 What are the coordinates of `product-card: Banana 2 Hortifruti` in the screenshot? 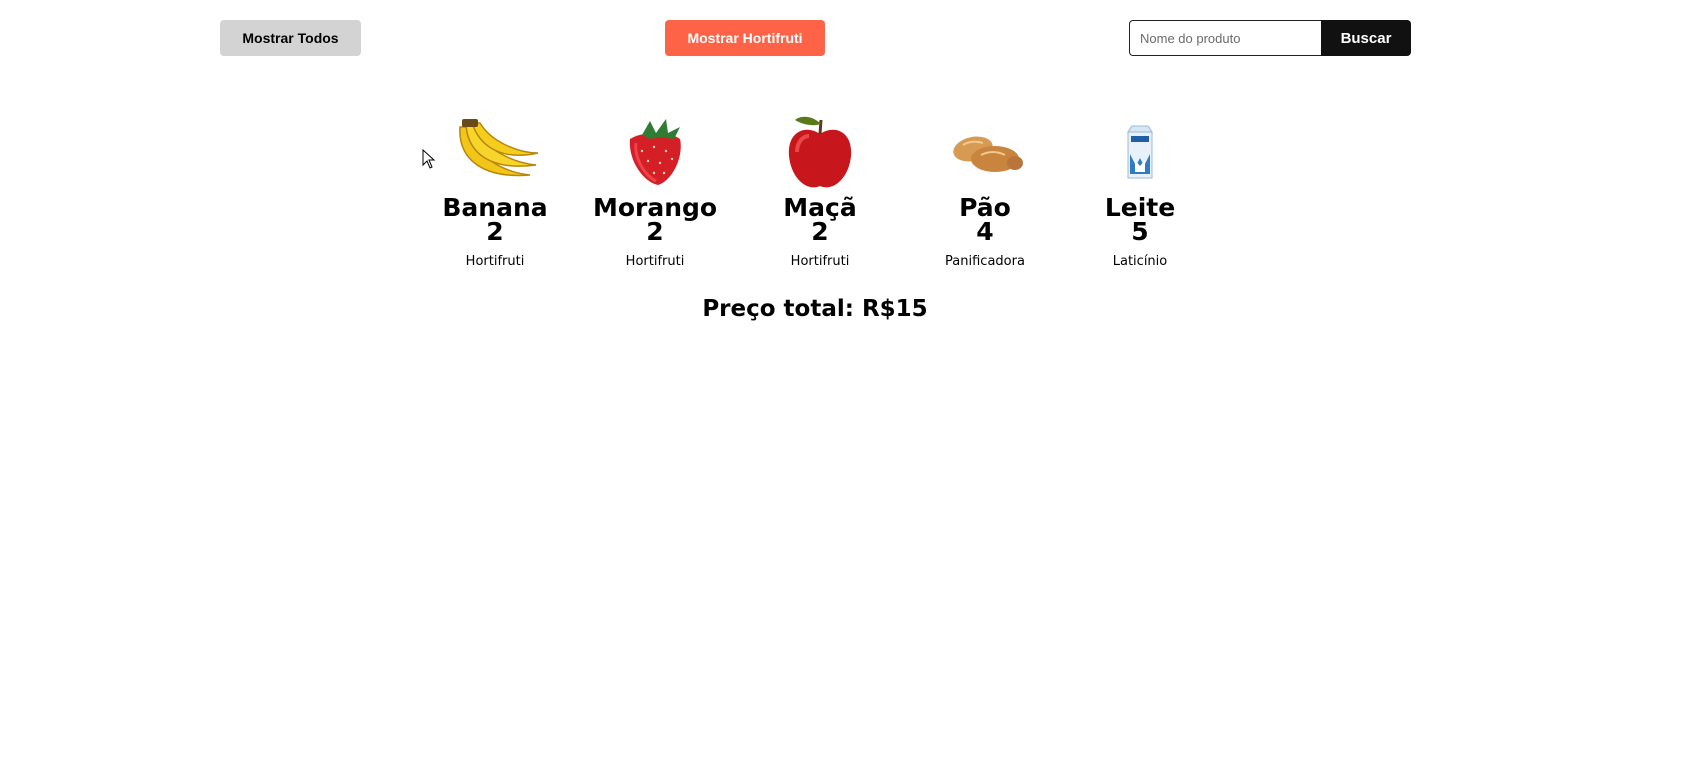 It's located at (495, 190).